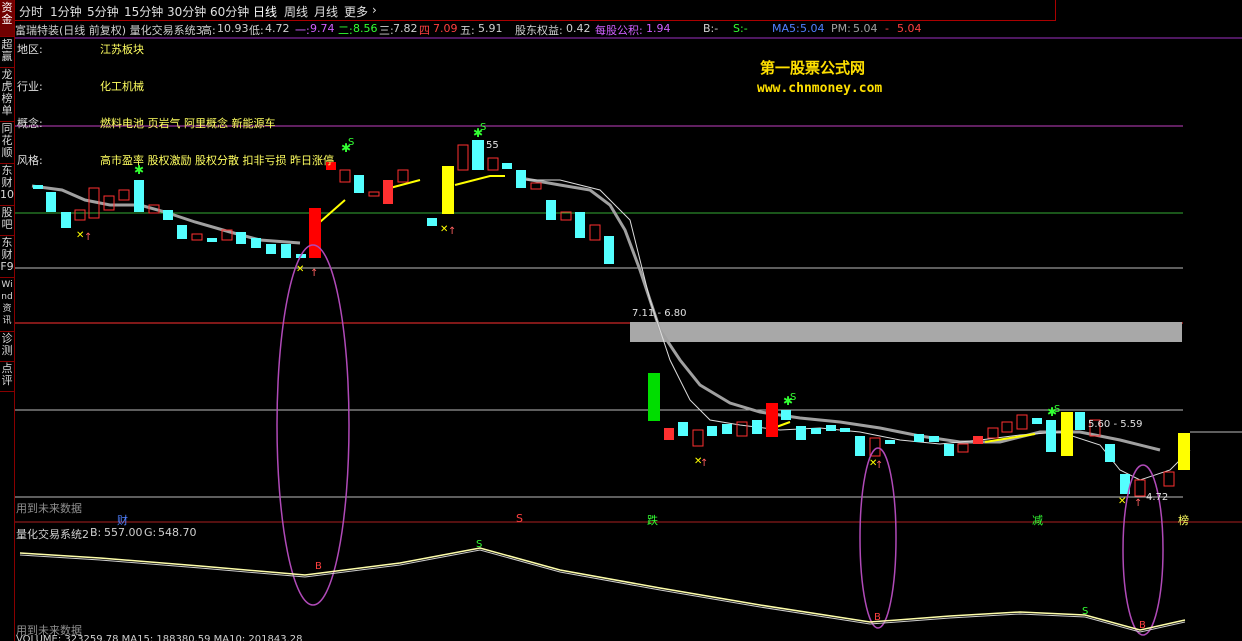 This screenshot has height=641, width=1242. What do you see at coordinates (186, 11) in the screenshot?
I see `period-tab: 30分钟` at bounding box center [186, 11].